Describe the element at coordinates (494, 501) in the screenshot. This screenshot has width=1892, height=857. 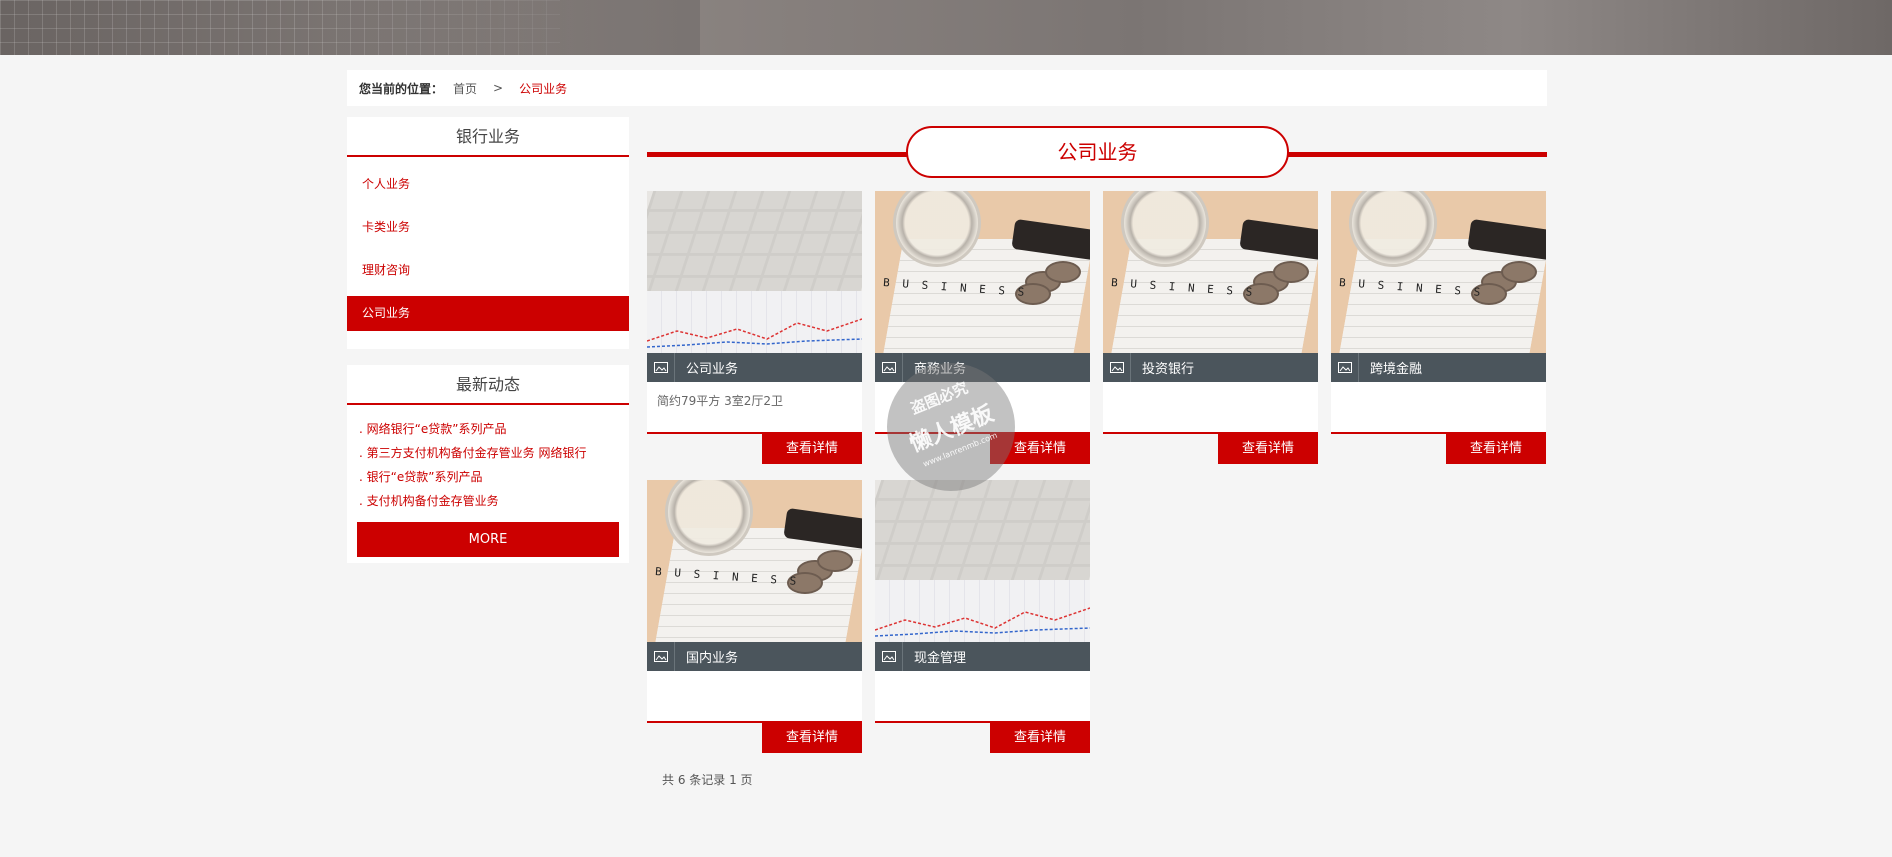
I see `news-item: . 支付机构备付金存管业务` at that location.